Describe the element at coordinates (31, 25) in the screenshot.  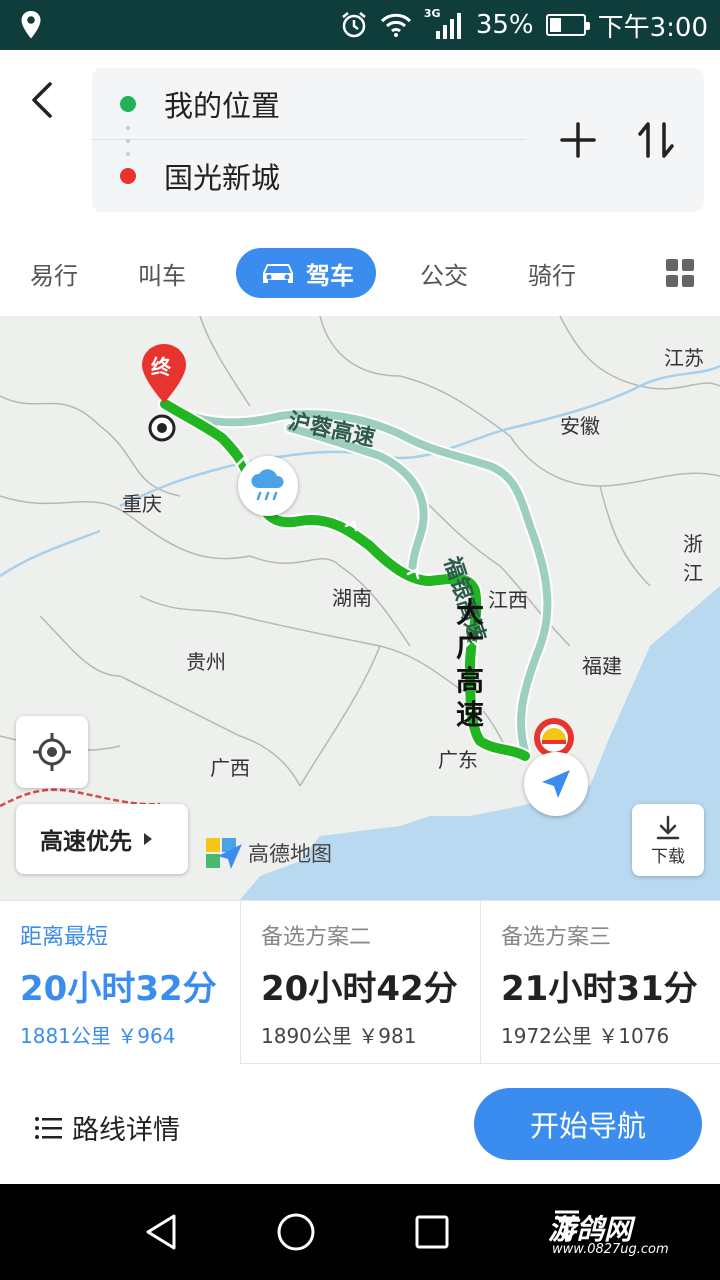
I see `location-icon` at that location.